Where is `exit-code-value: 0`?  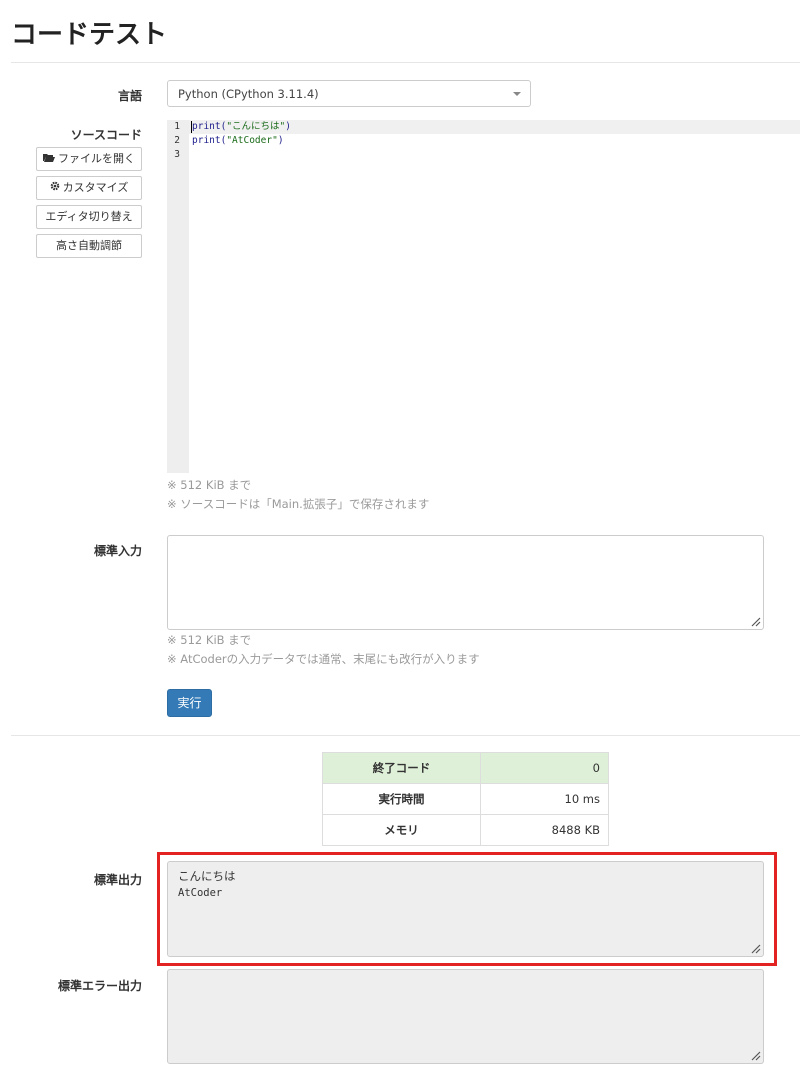 exit-code-value: 0 is located at coordinates (544, 768).